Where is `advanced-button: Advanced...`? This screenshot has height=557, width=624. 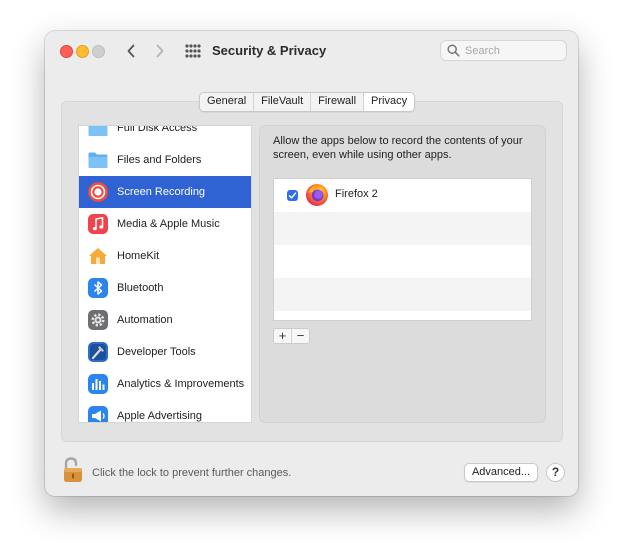 advanced-button: Advanced... is located at coordinates (501, 472).